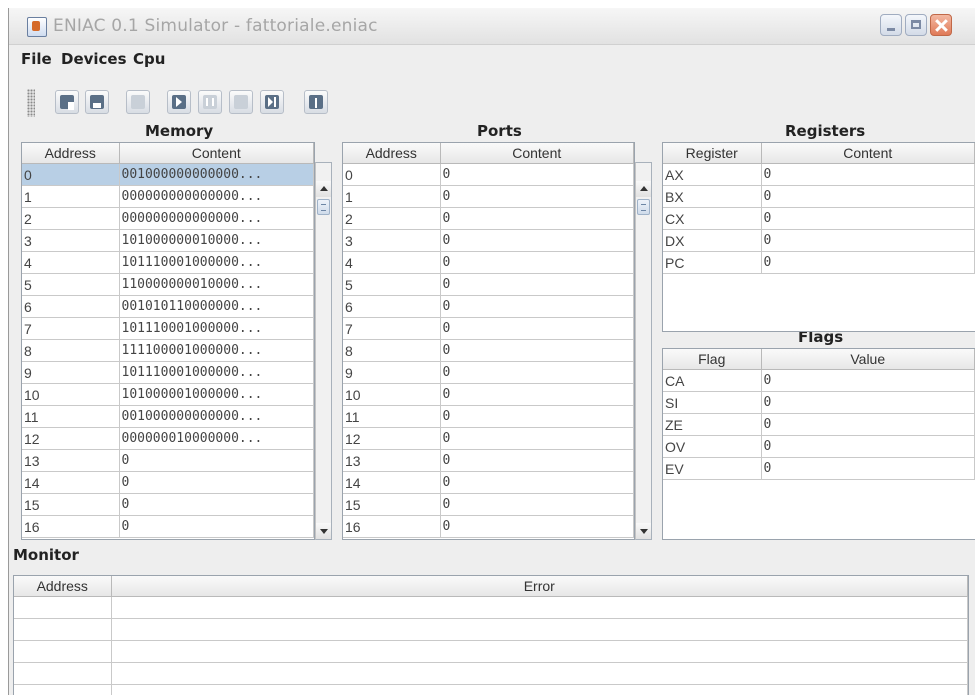 Image resolution: width=975 pixels, height=695 pixels. What do you see at coordinates (392, 372) in the screenshot?
I see `port-row-cell: 9` at bounding box center [392, 372].